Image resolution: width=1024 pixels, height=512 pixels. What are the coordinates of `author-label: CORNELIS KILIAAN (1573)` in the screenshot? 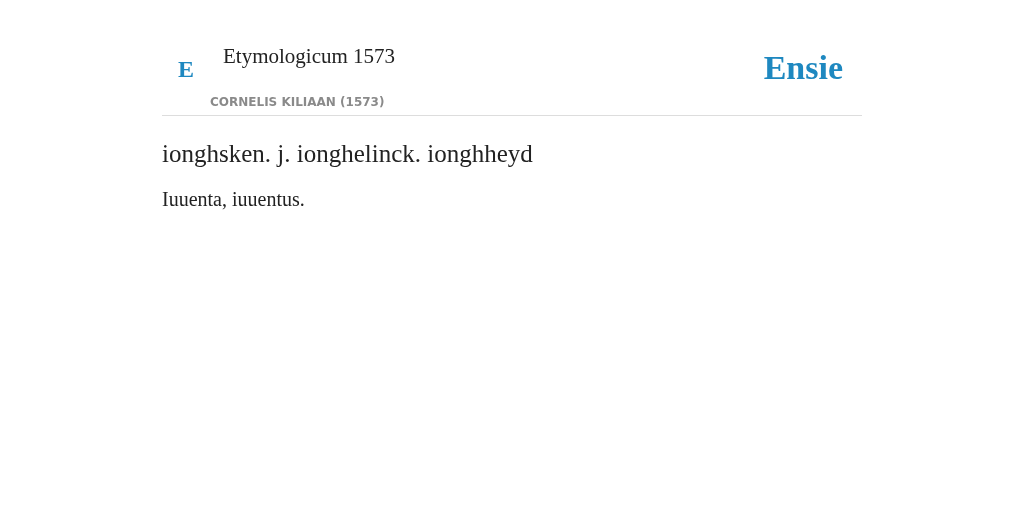 It's located at (298, 102).